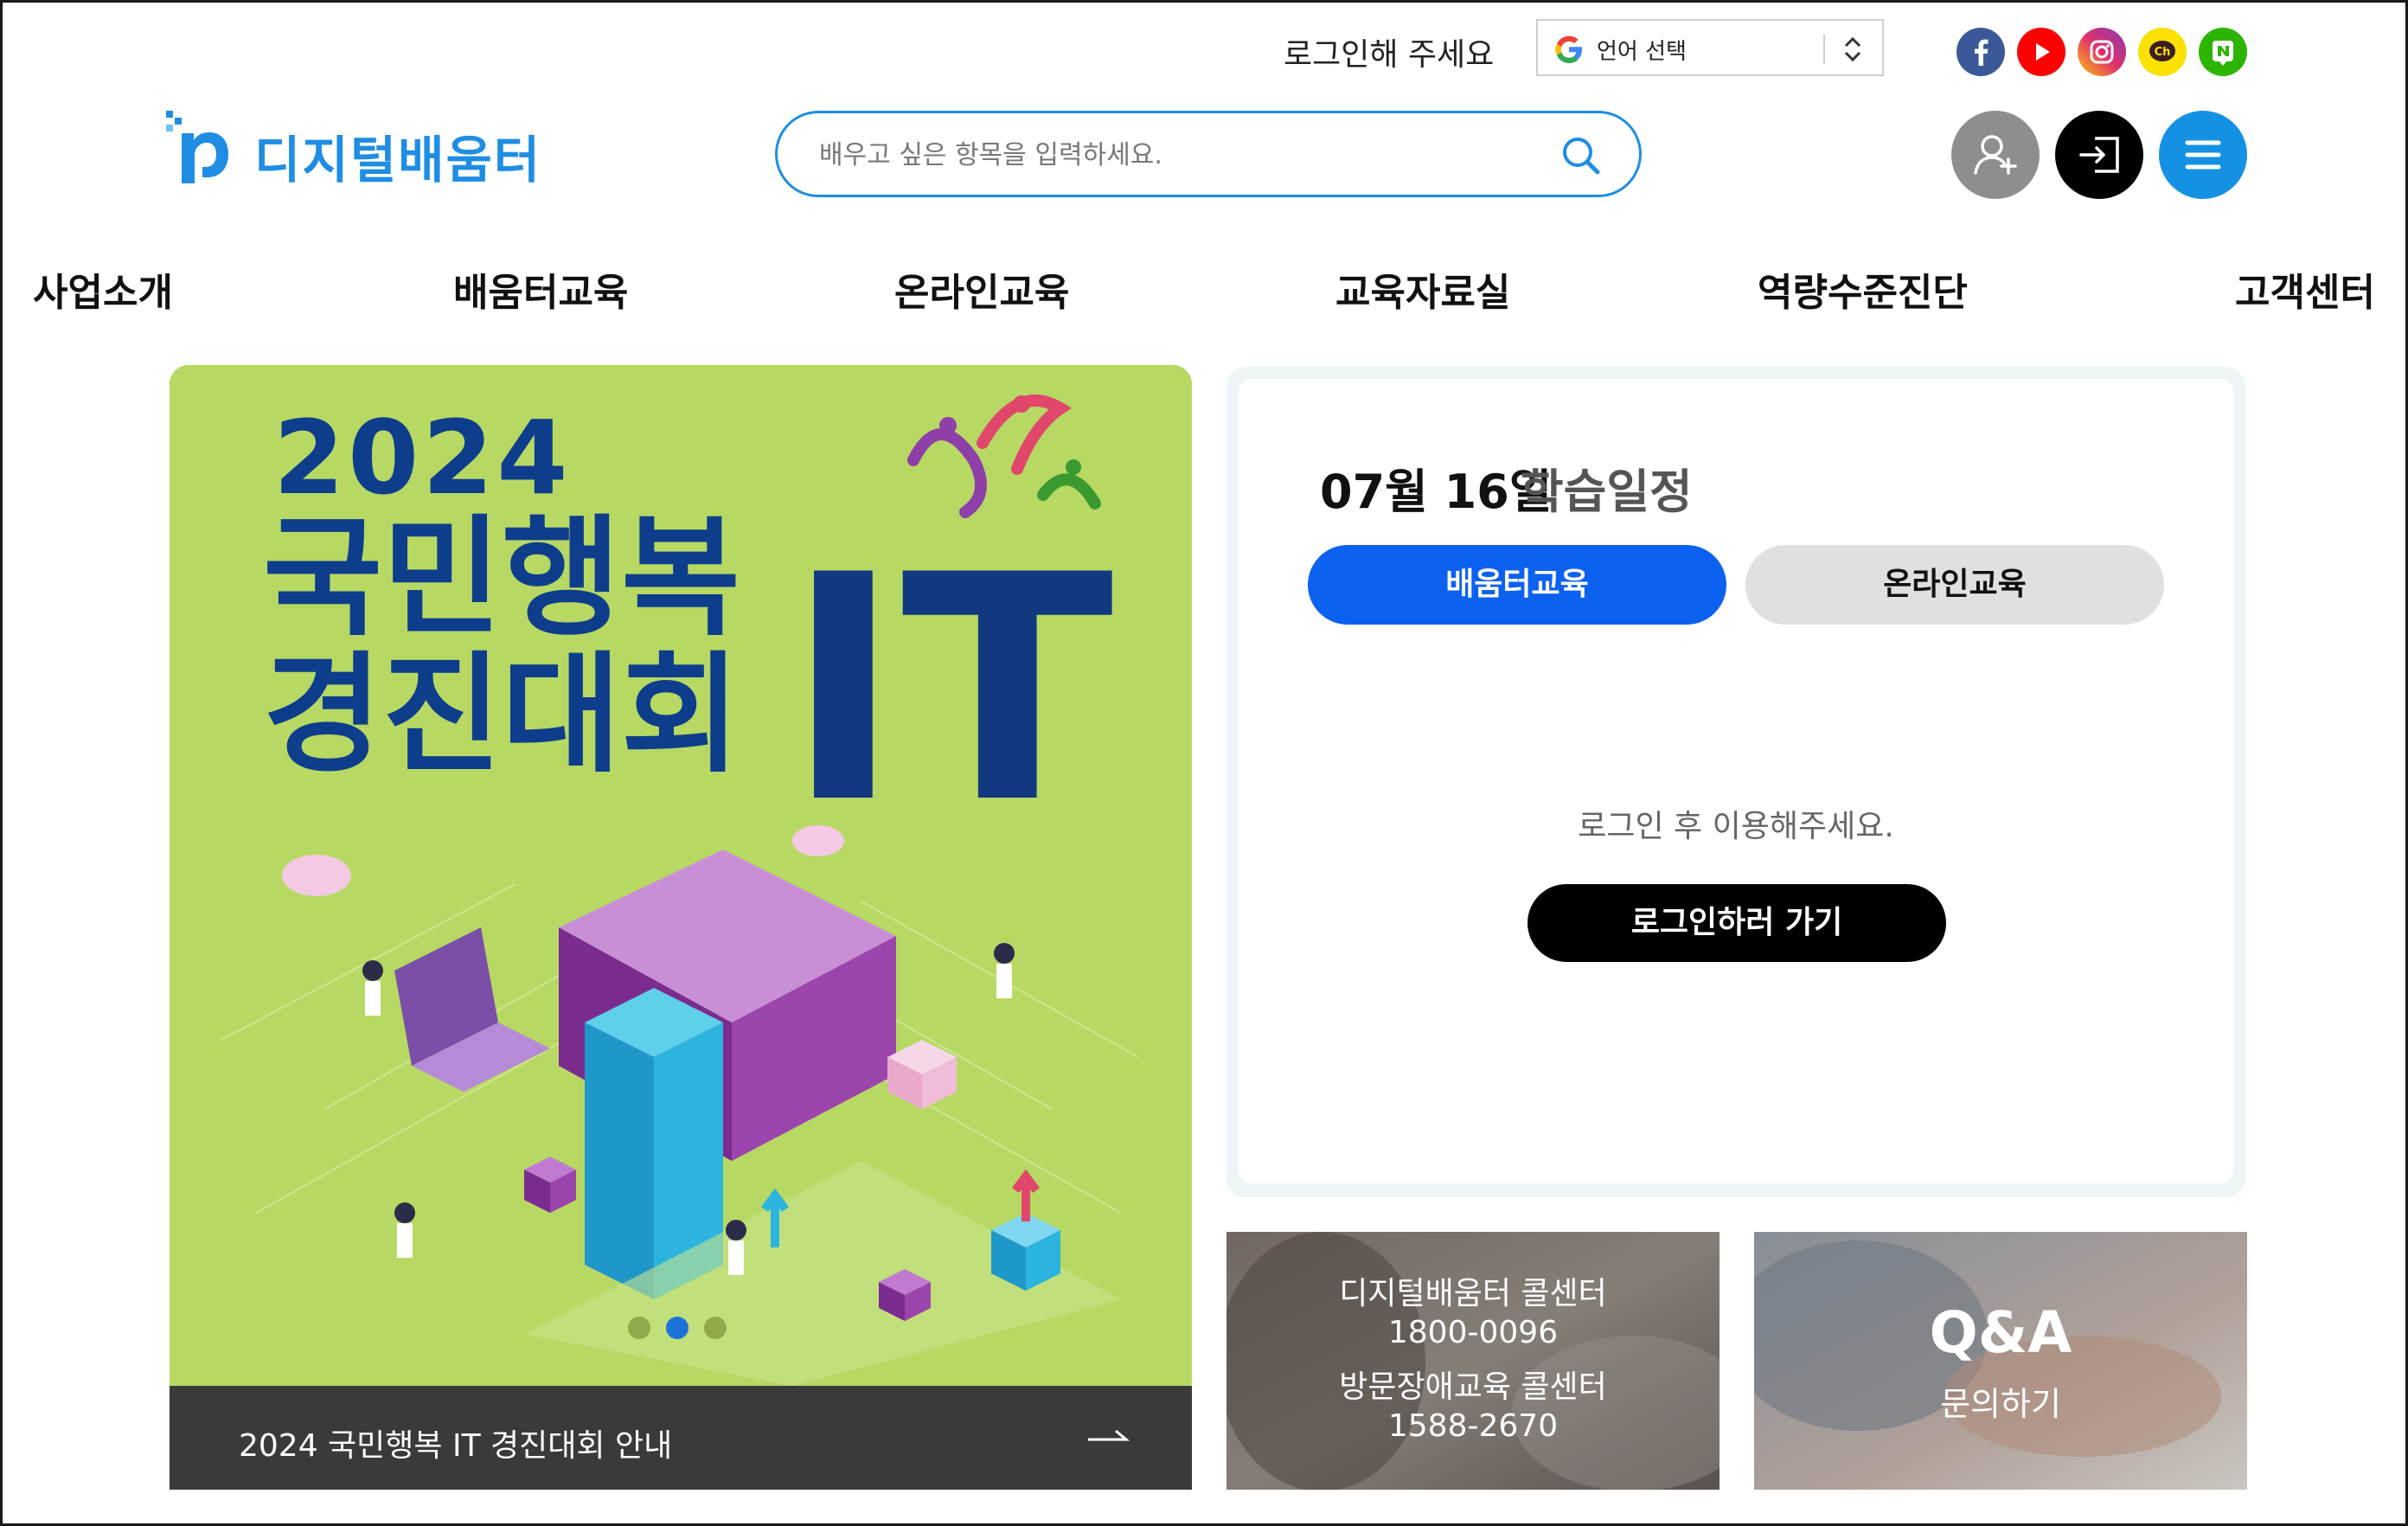 This screenshot has width=2408, height=1526. I want to click on tab-online-education: 온라인교육, so click(1954, 585).